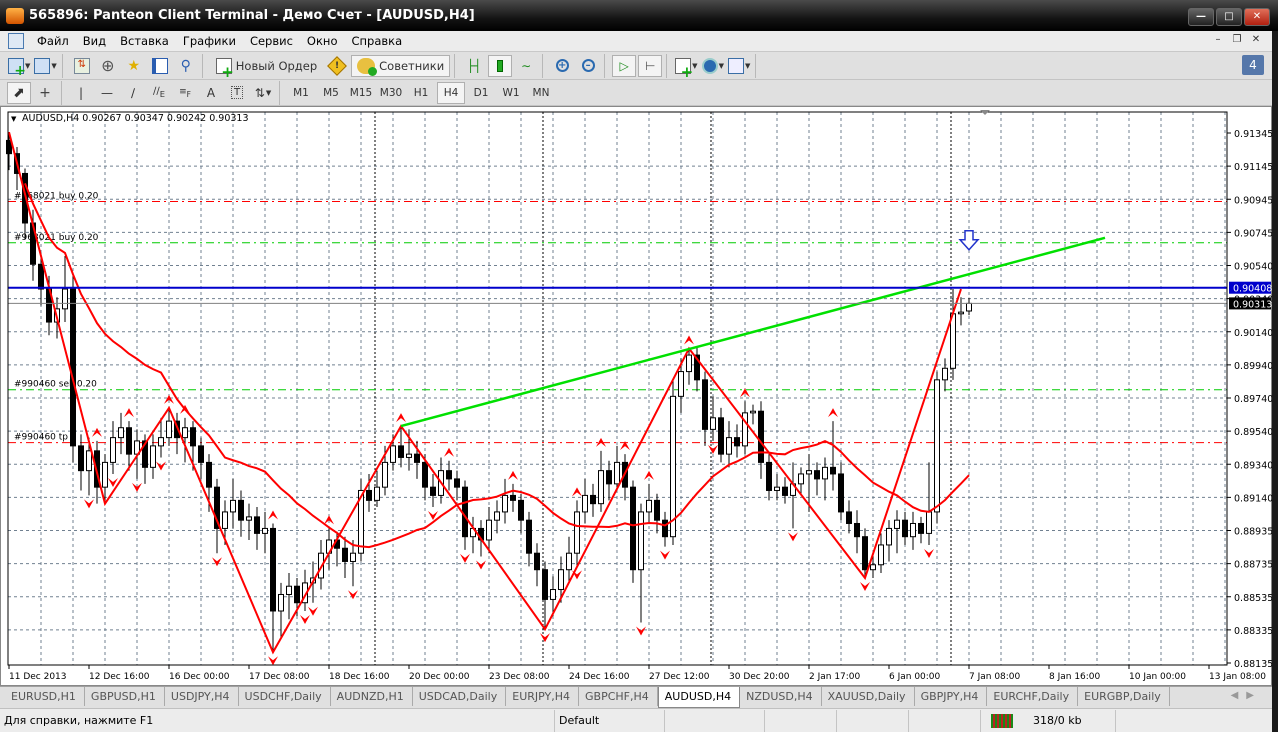  Describe the element at coordinates (868, 696) in the screenshot. I see `tab-xauusd-daily: XAUUSD,Daily` at that location.